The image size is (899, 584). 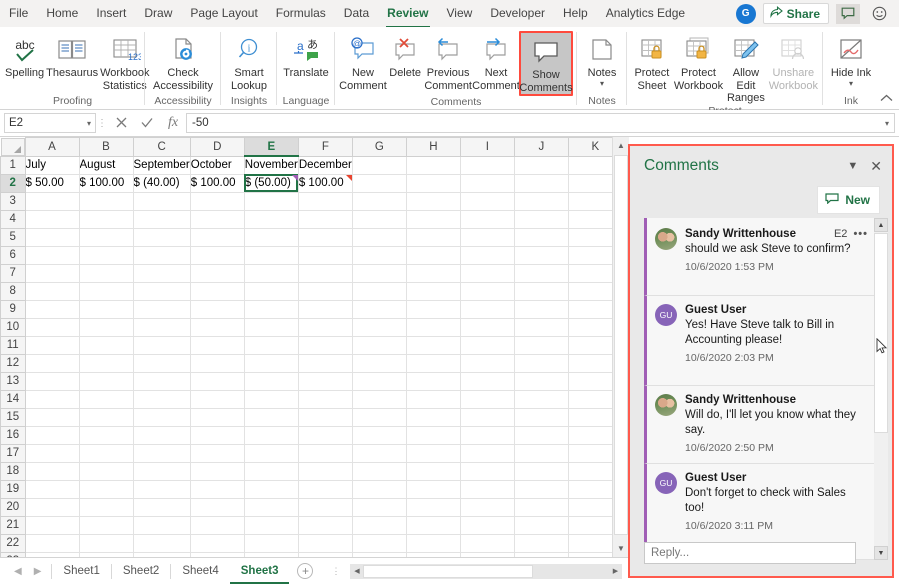 I want to click on ribbon-tab-insert: Insert, so click(x=111, y=13).